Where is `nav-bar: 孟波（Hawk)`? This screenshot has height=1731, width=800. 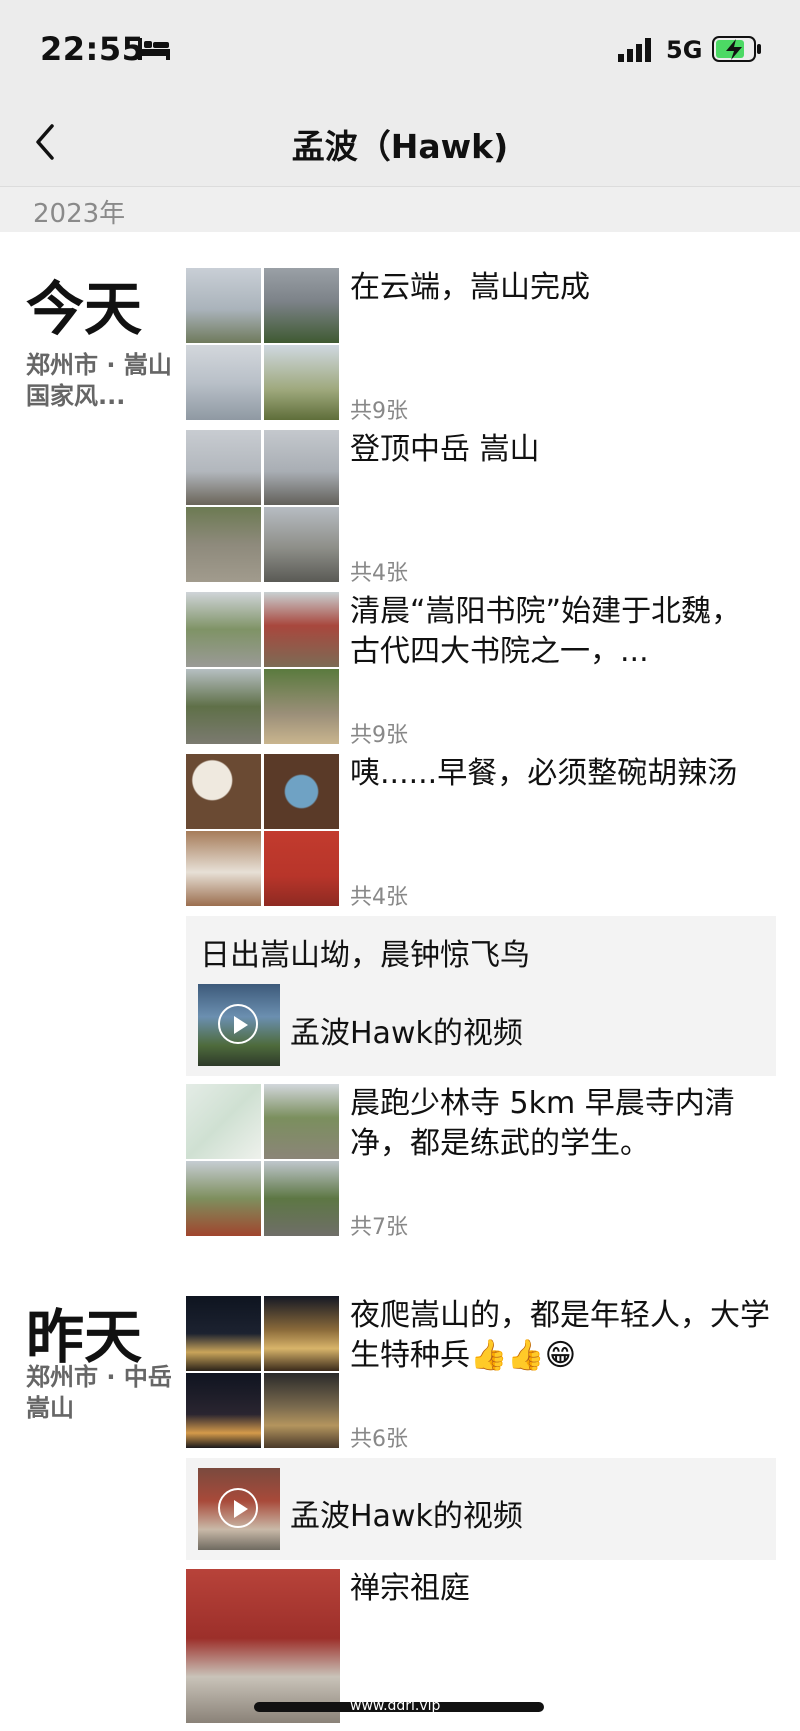 nav-bar: 孟波（Hawk) is located at coordinates (400, 143).